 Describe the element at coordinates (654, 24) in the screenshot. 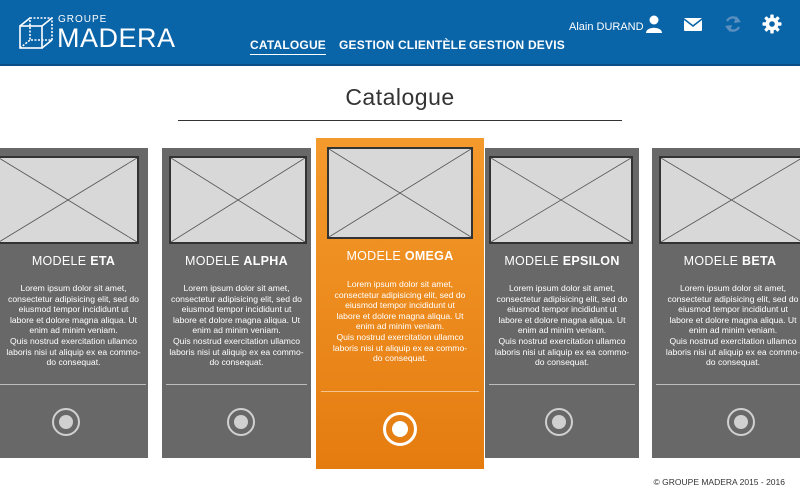

I see `user-icon` at that location.